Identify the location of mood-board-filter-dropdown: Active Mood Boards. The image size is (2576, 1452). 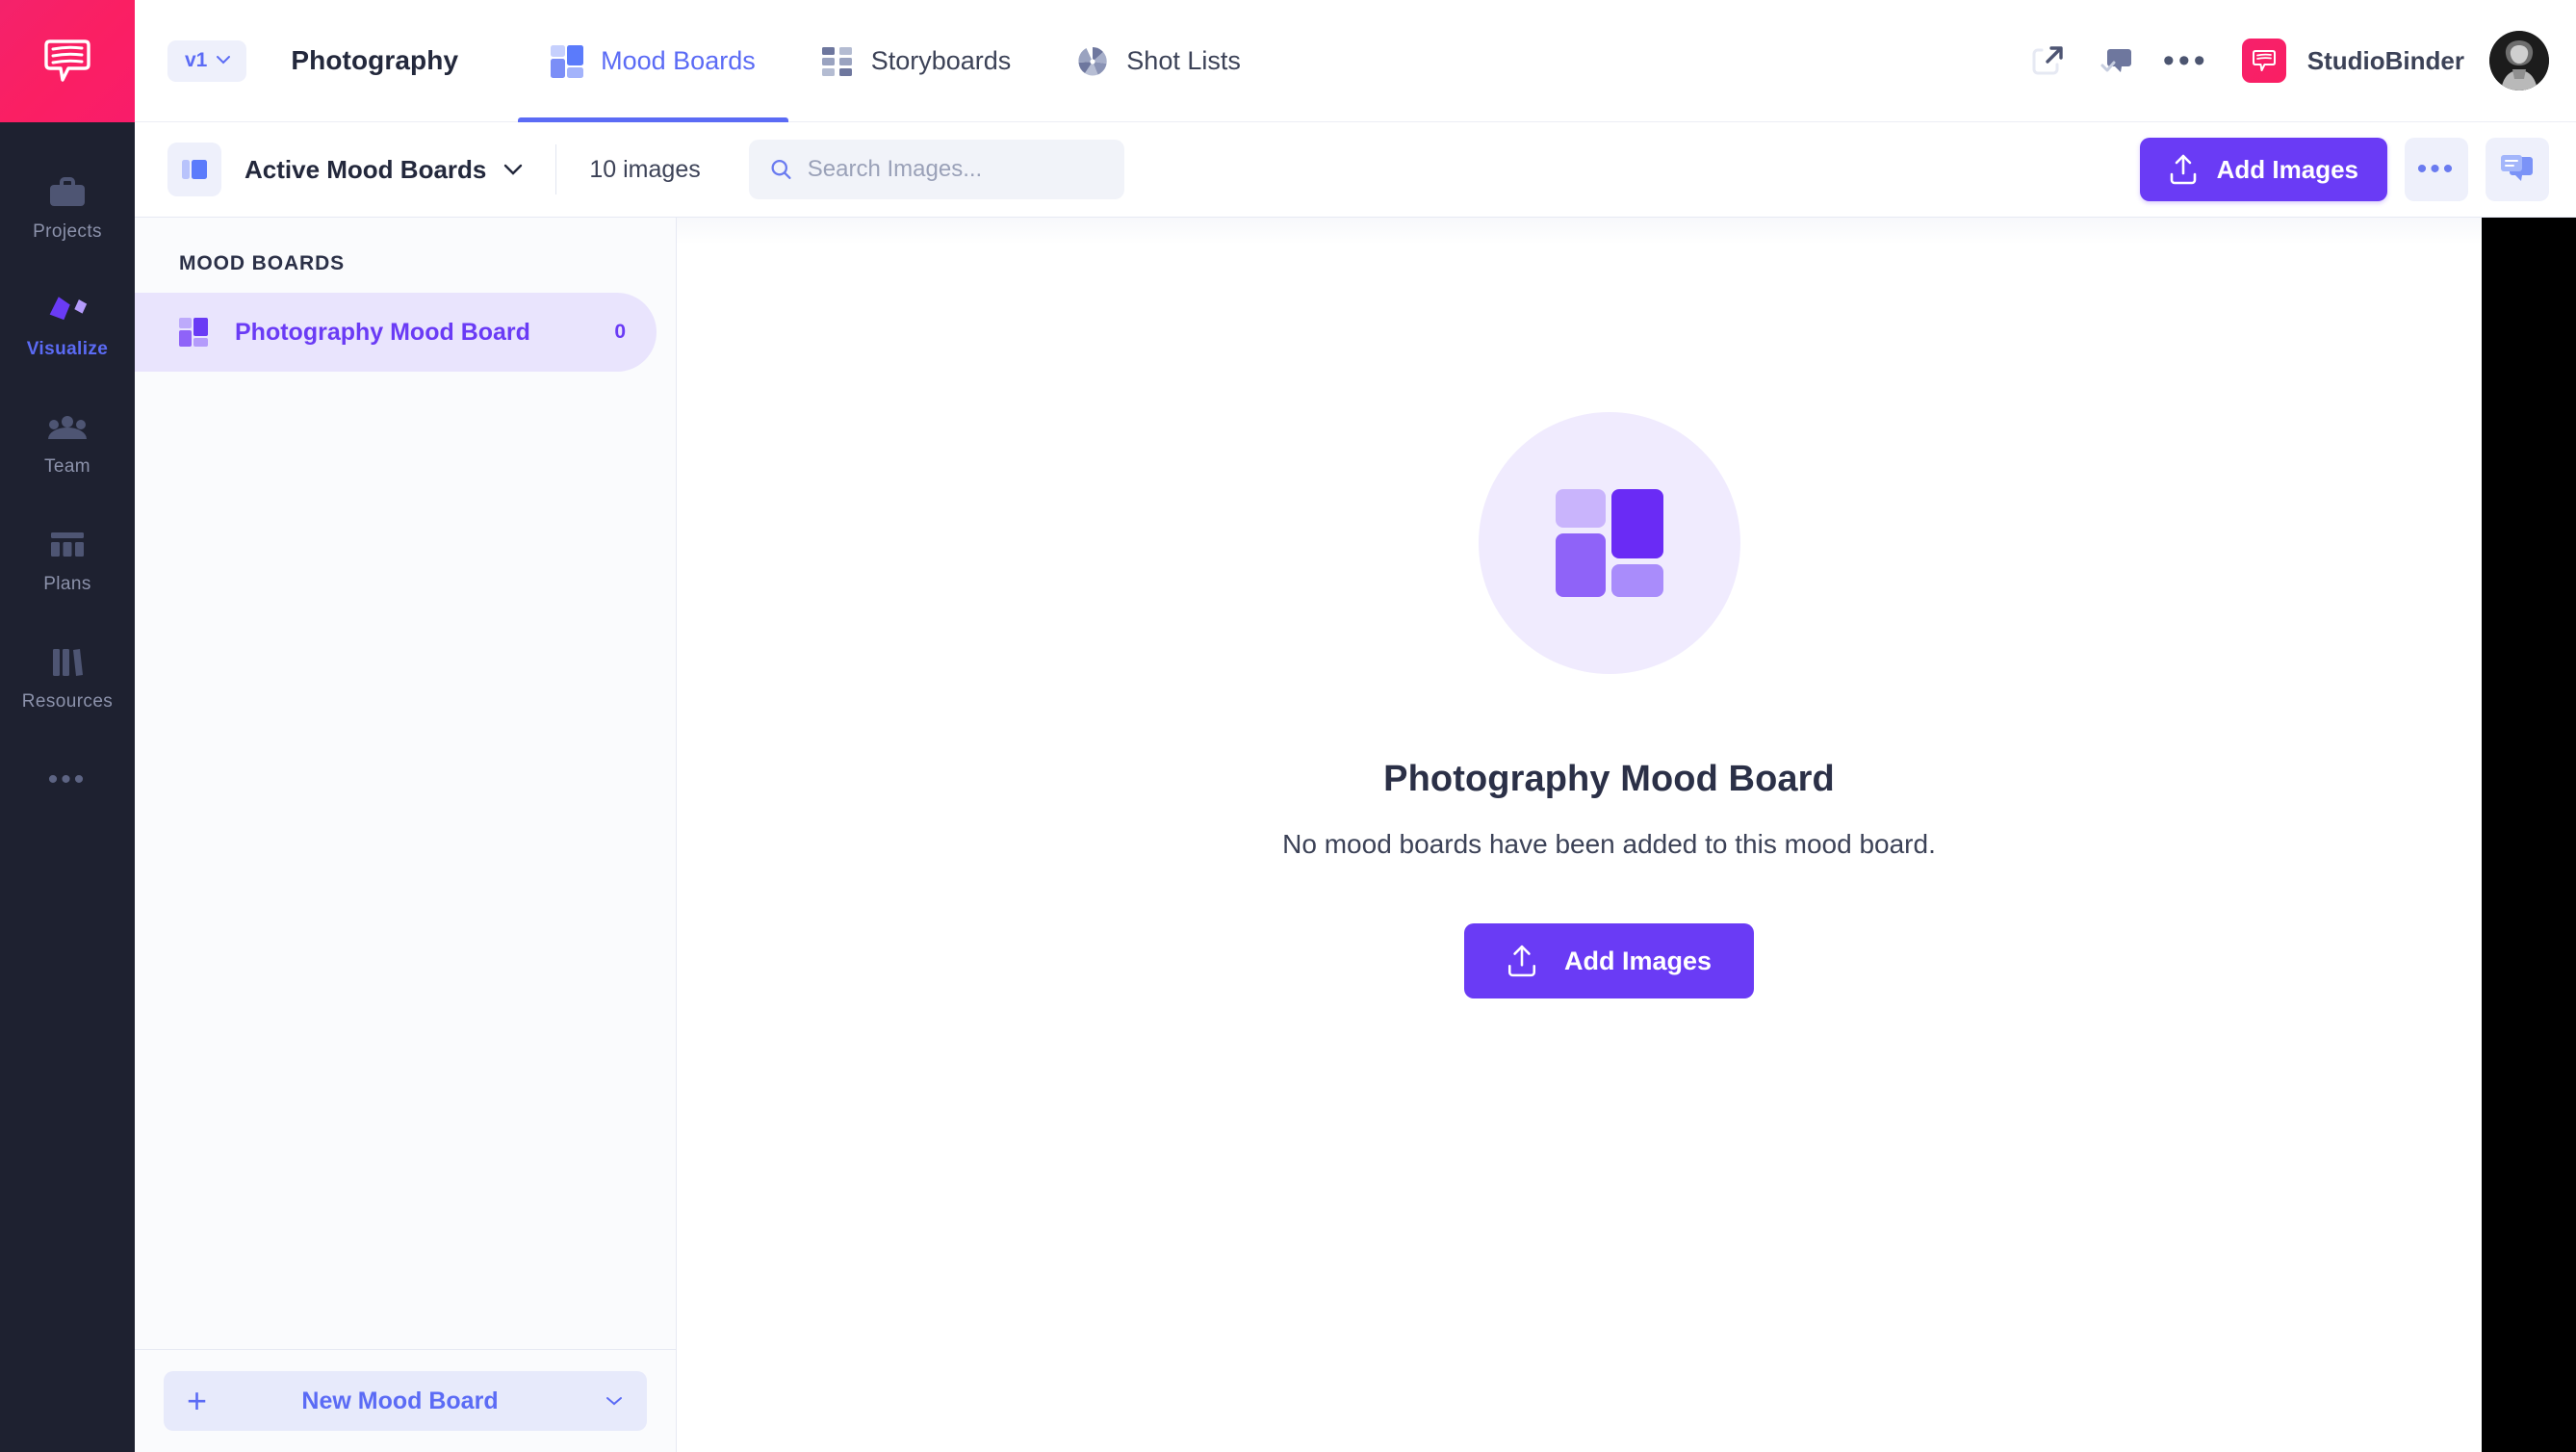
(384, 170).